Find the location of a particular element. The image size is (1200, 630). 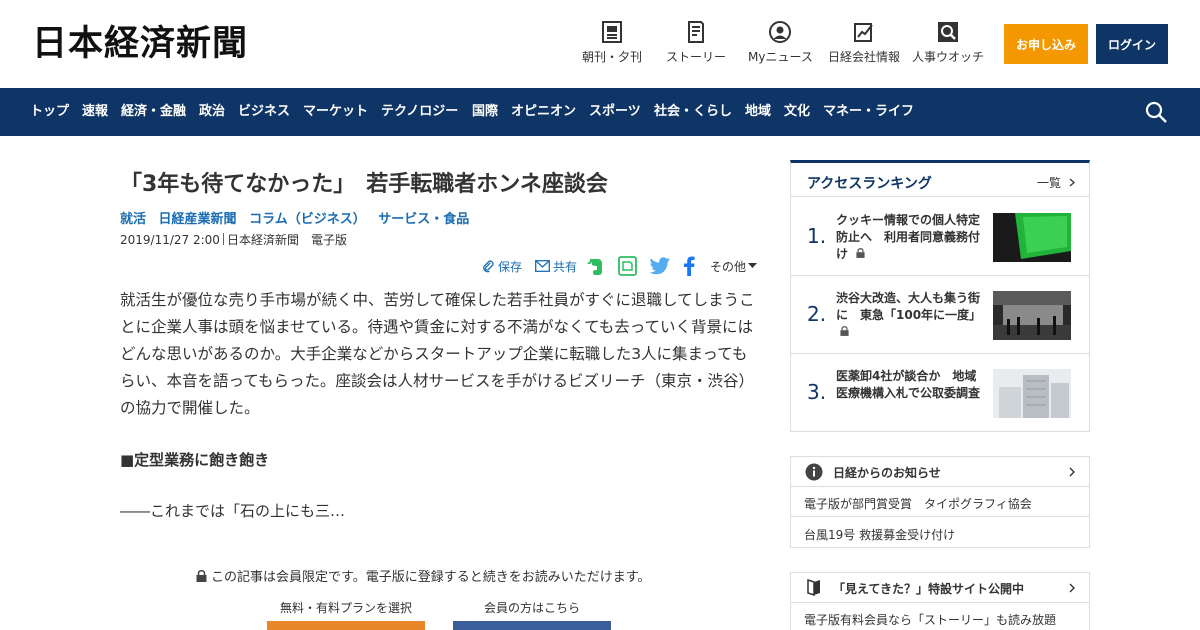

article-tags: 就活 日経産業新聞 コラム（ビジネス） サービス・食品 is located at coordinates (298, 217).